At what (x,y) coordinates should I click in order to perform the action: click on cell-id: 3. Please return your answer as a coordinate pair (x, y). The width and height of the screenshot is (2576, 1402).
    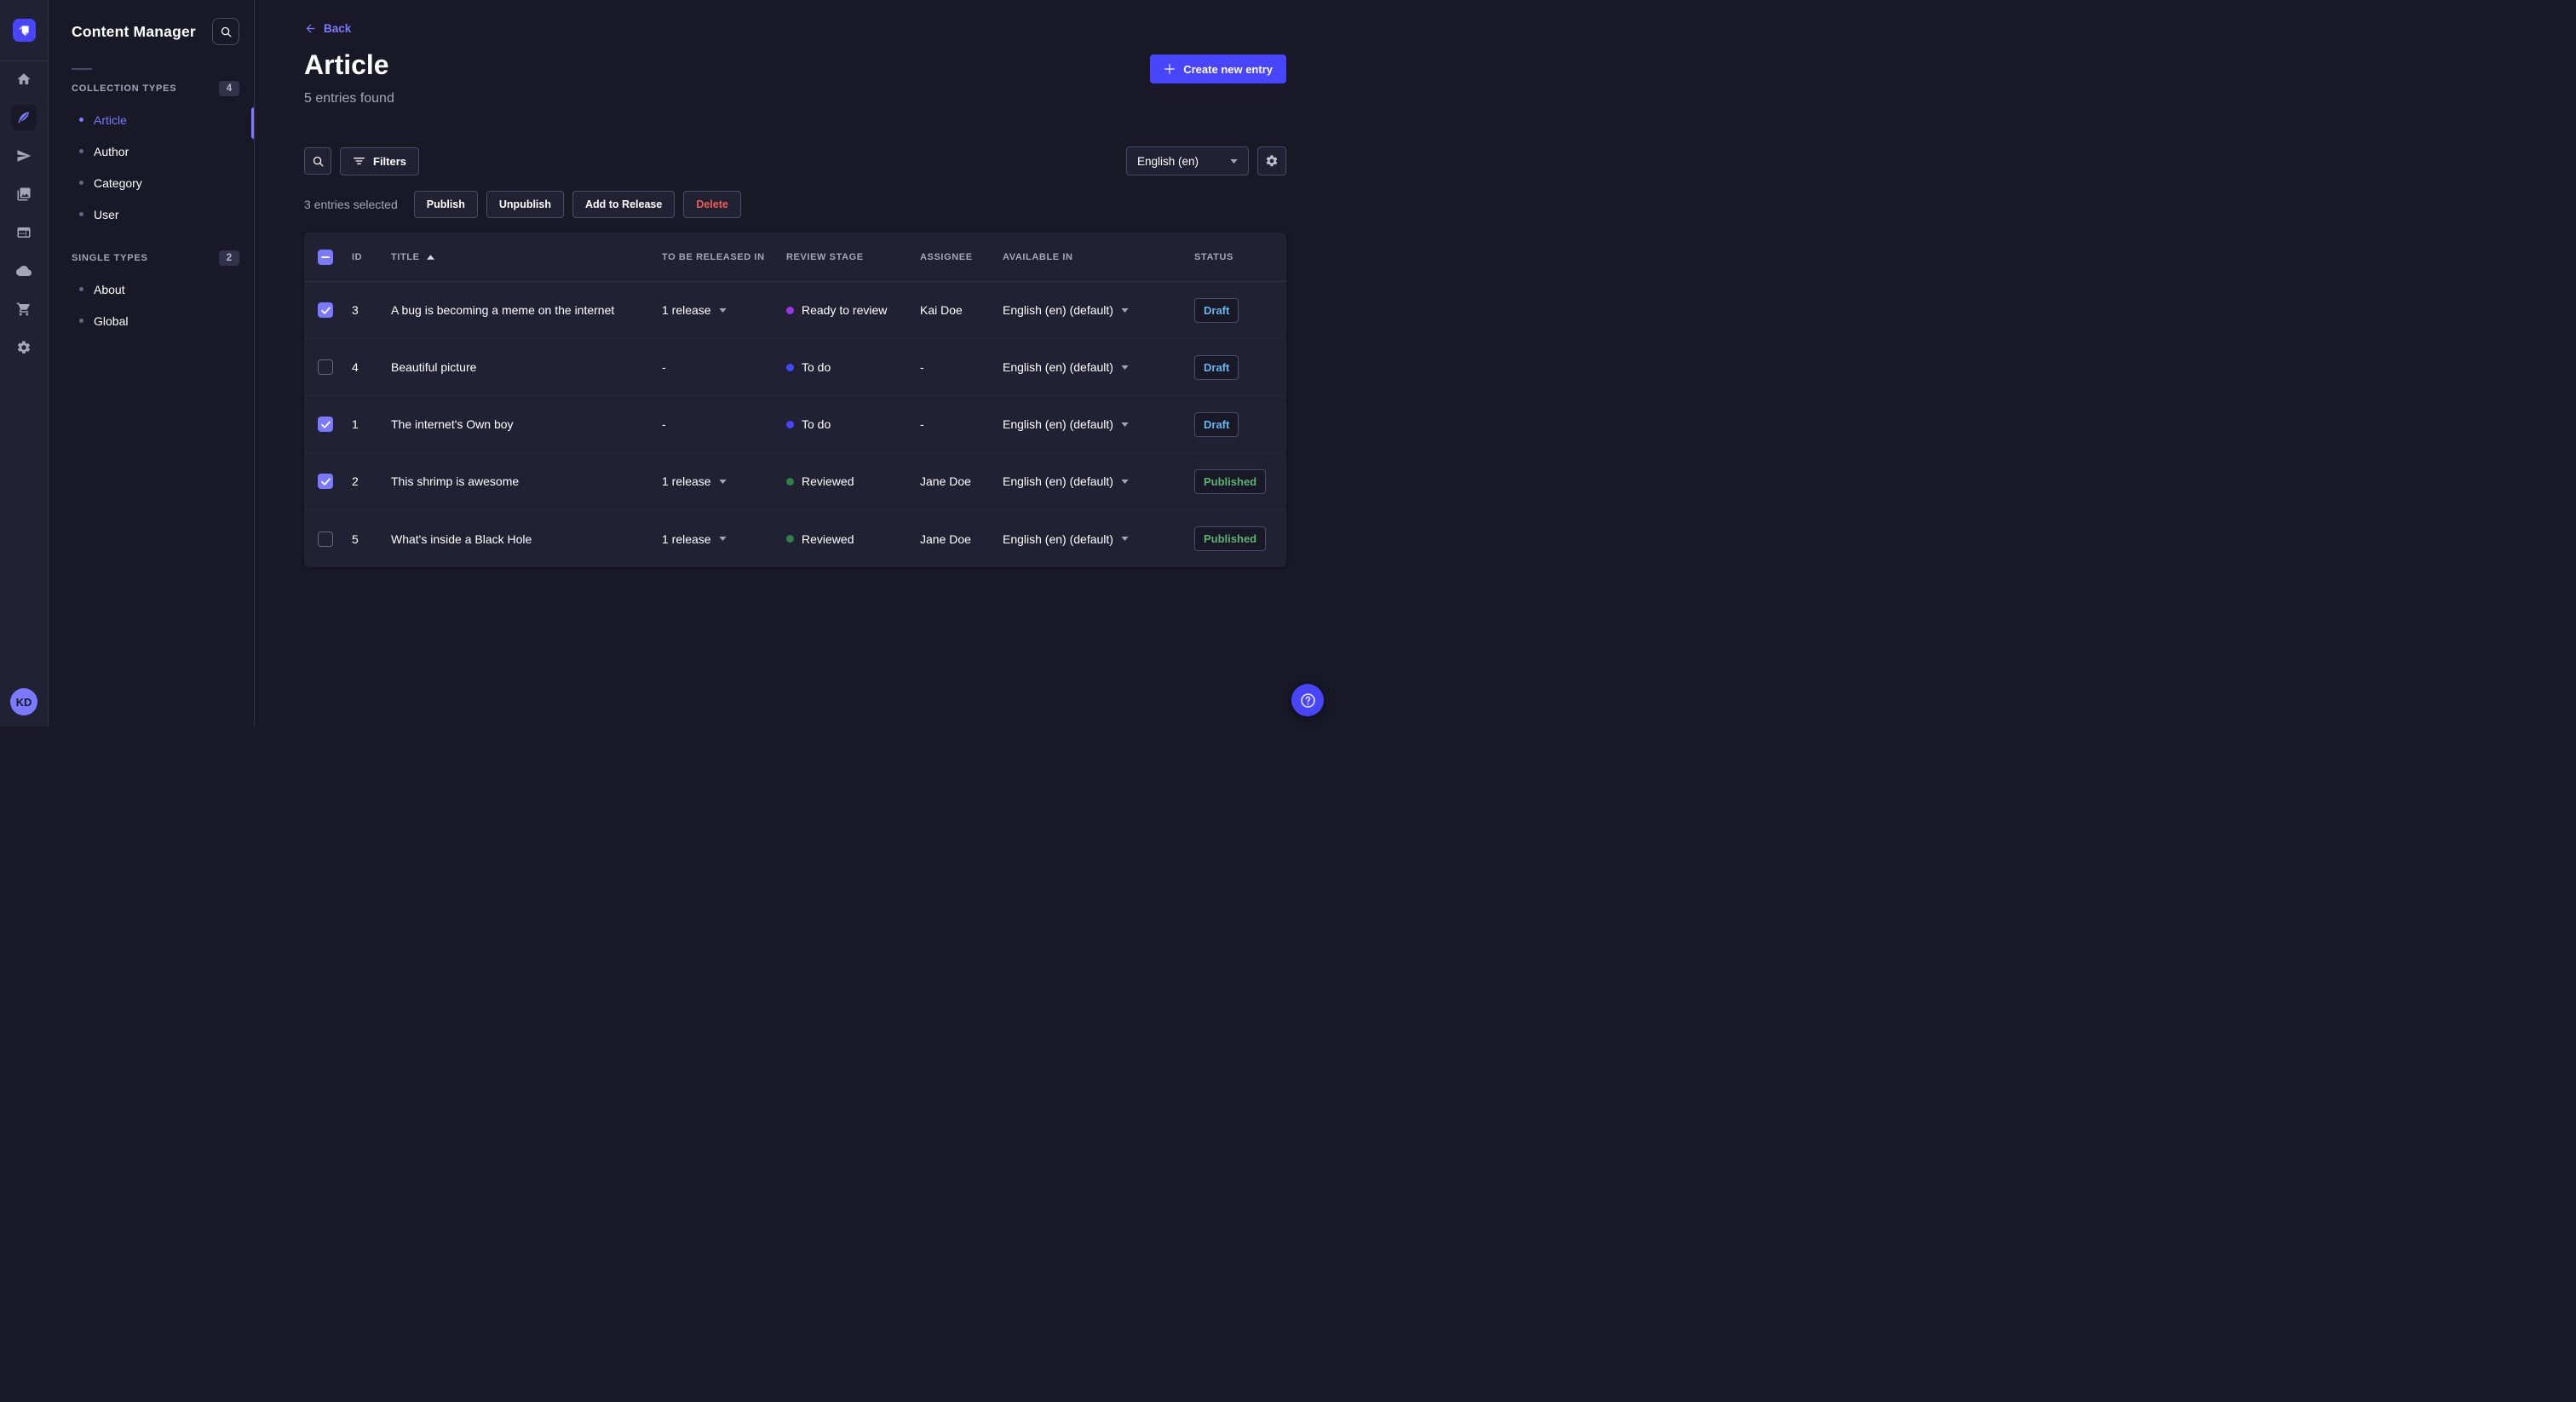
    Looking at the image, I should click on (355, 310).